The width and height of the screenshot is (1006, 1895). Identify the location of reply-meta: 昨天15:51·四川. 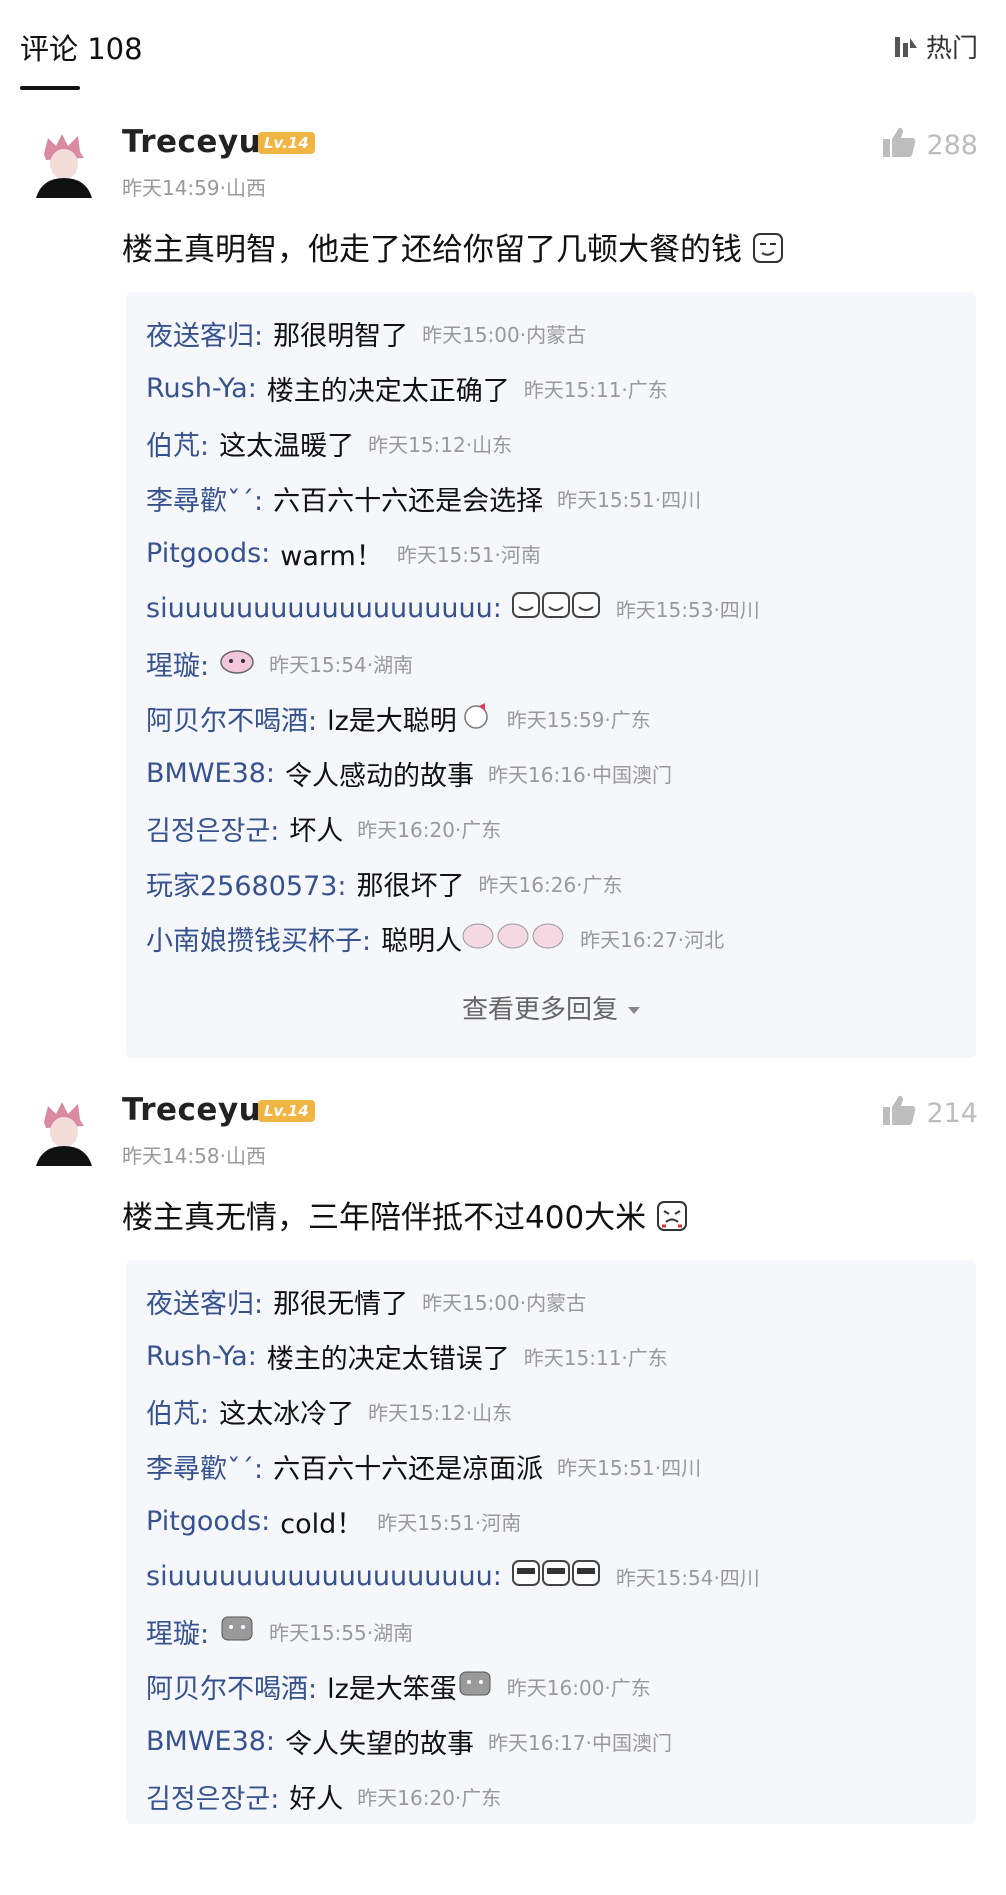
(629, 1468).